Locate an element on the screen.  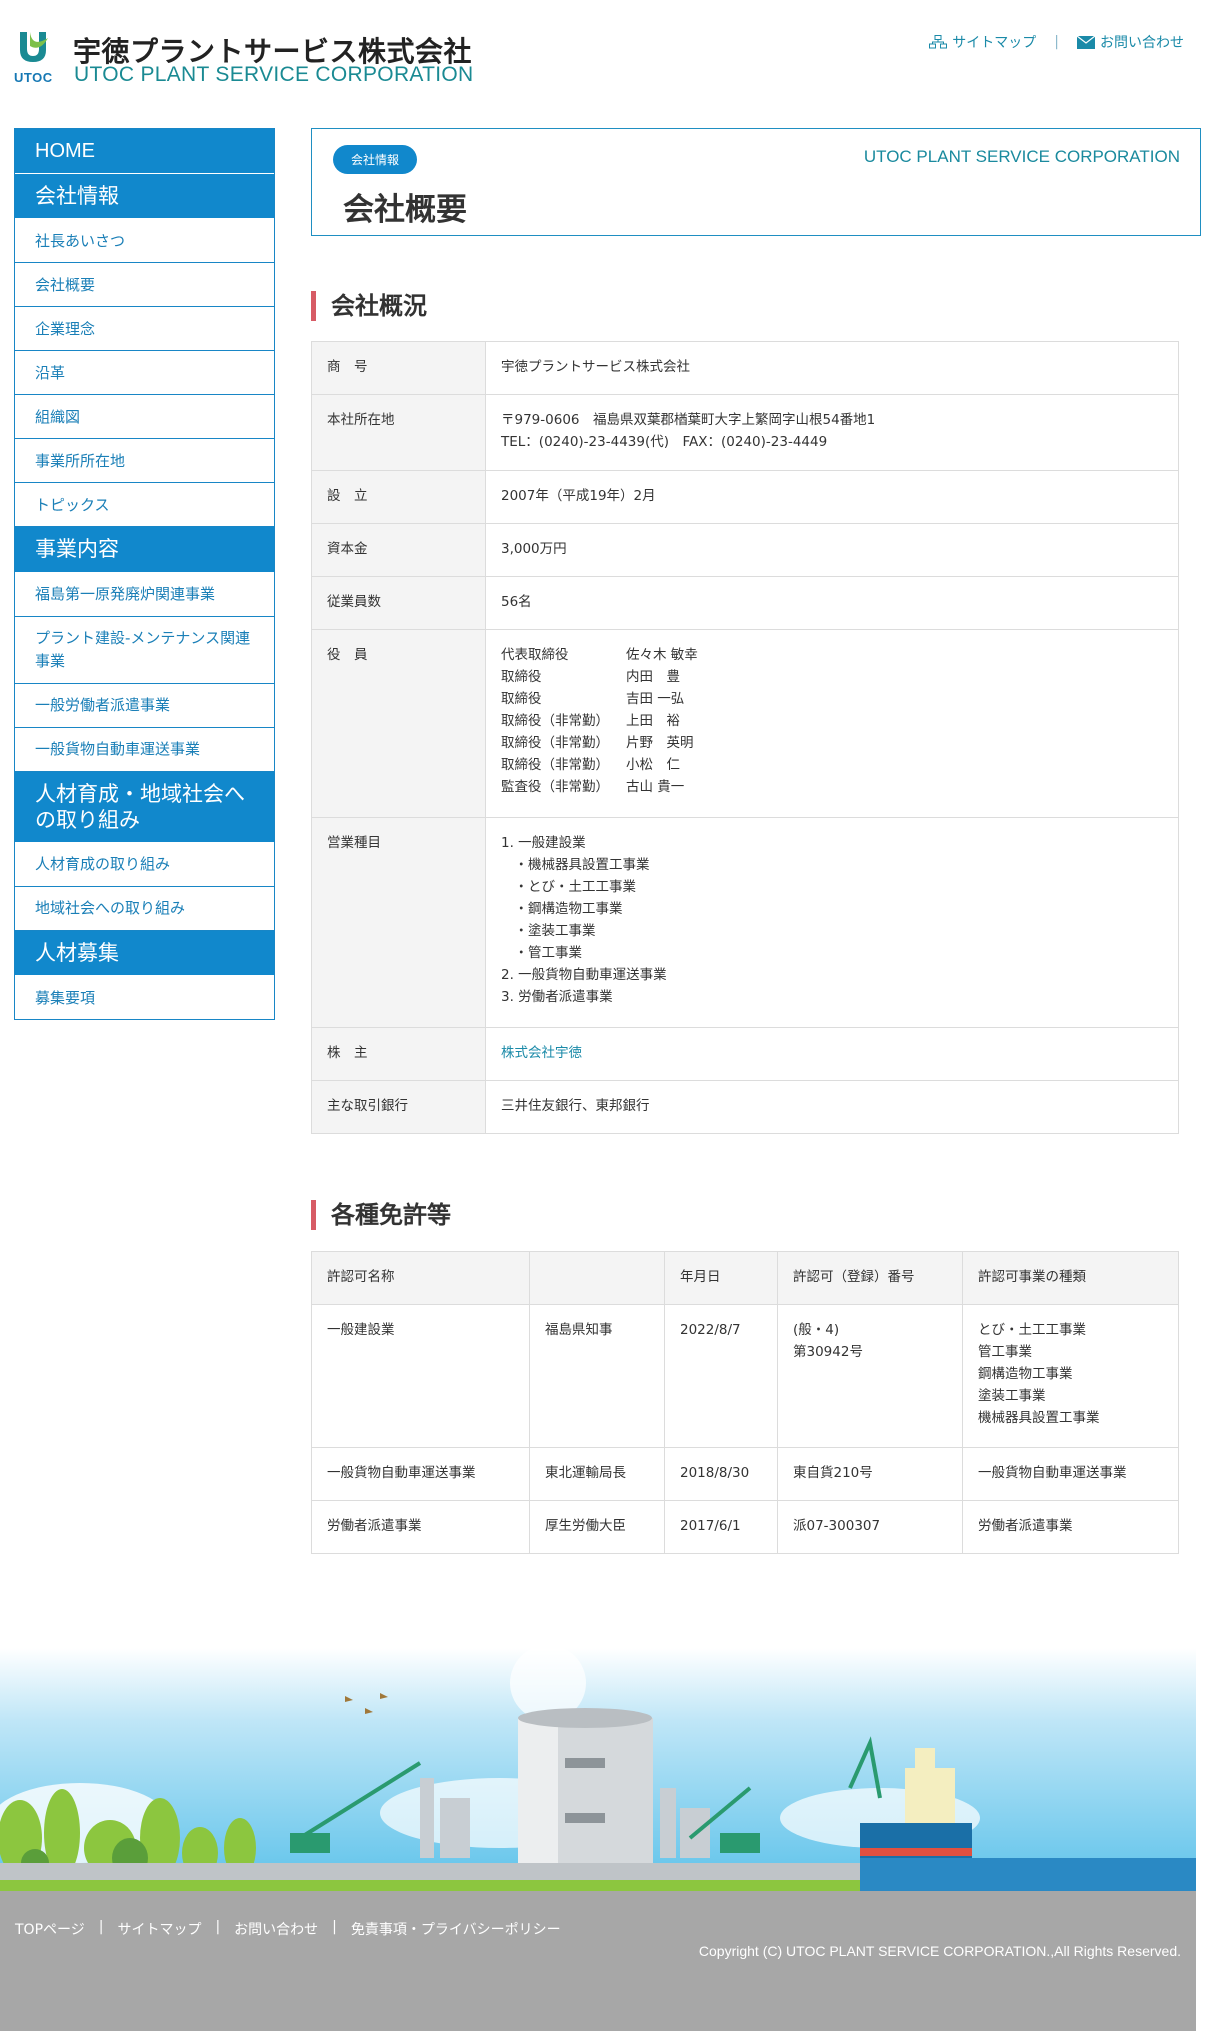
utoc-logo-mark-icon is located at coordinates (34, 47).